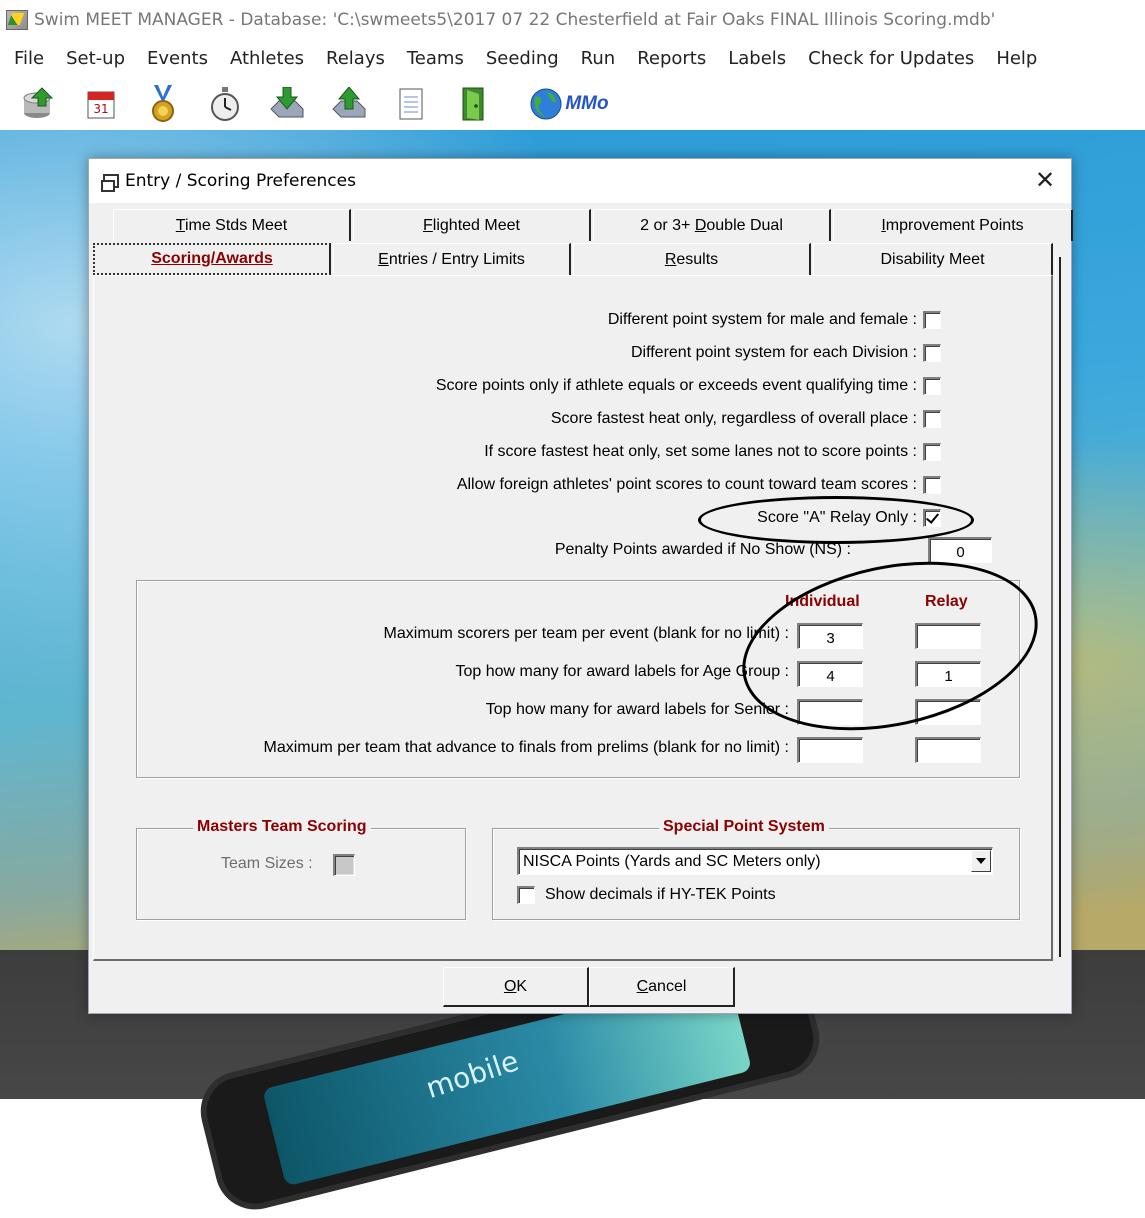 This screenshot has width=1145, height=1218. What do you see at coordinates (546, 104) in the screenshot?
I see `globe-icon` at bounding box center [546, 104].